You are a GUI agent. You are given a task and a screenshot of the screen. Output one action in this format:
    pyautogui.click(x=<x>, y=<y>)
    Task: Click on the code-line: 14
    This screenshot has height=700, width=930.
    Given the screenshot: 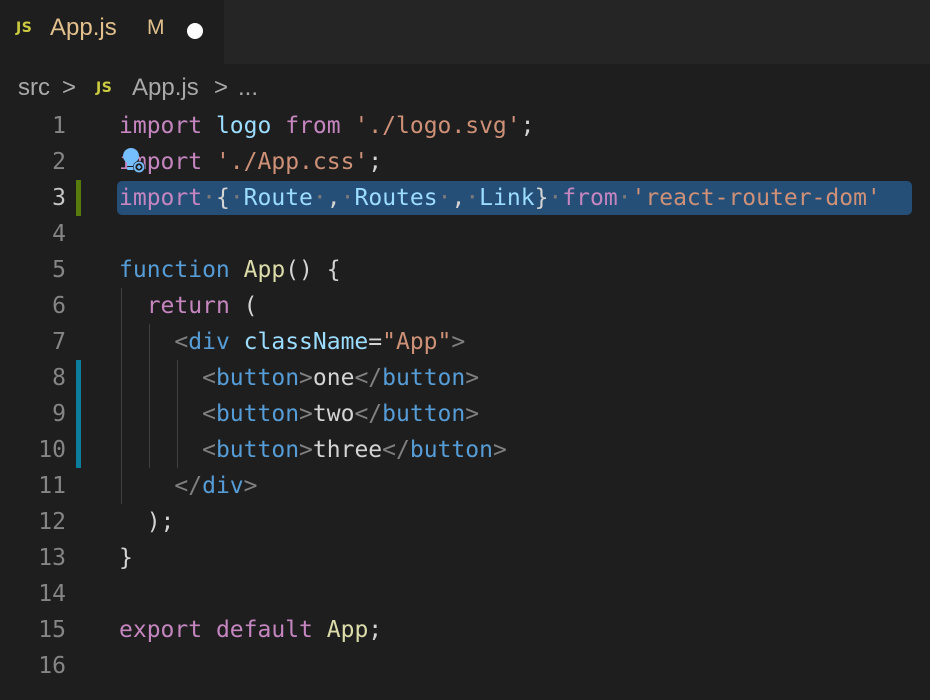 What is the action you would take?
    pyautogui.click(x=465, y=594)
    